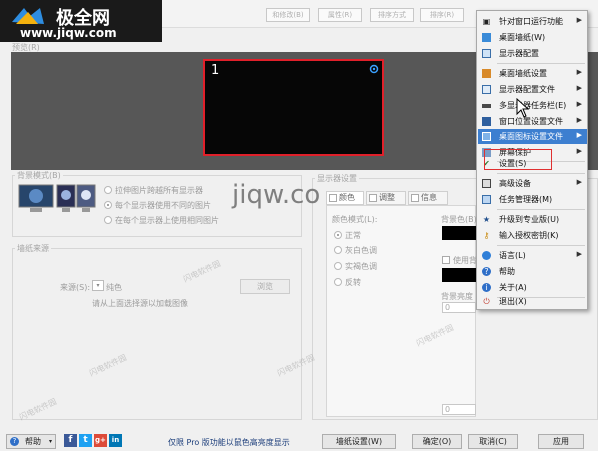 The width and height of the screenshot is (598, 451). I want to click on linkedin-icon: in, so click(115, 440).